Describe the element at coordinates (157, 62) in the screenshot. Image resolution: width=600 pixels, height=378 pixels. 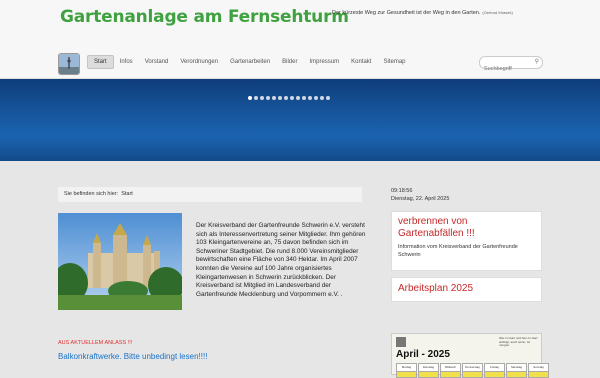
I see `nav-vorstand: Vorstand` at that location.